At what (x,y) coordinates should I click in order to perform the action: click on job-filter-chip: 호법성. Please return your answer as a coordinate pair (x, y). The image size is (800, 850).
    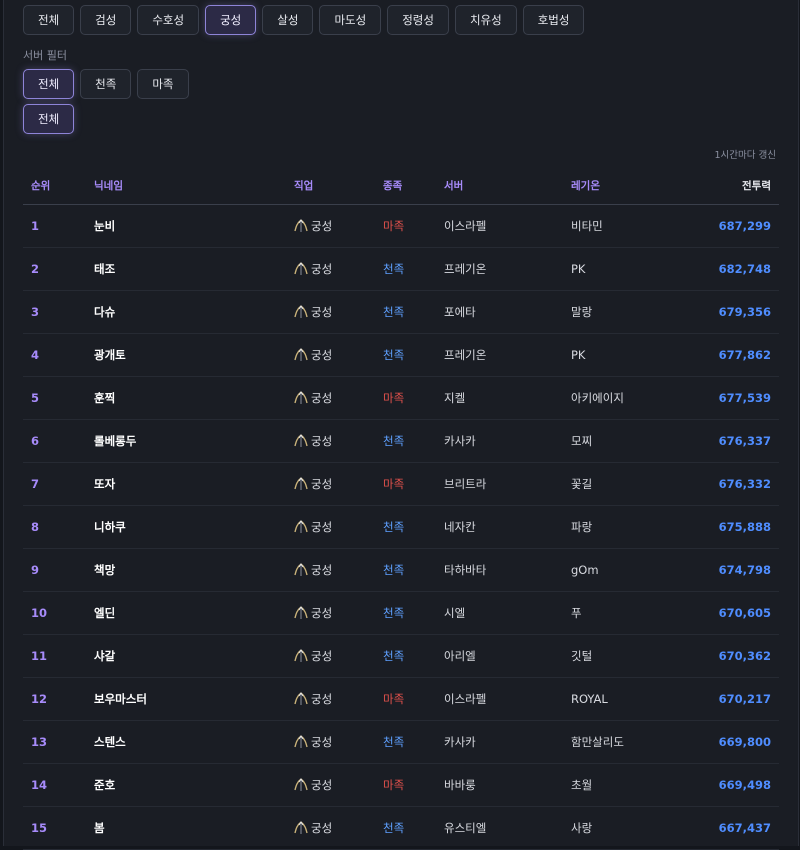
    Looking at the image, I should click on (553, 20).